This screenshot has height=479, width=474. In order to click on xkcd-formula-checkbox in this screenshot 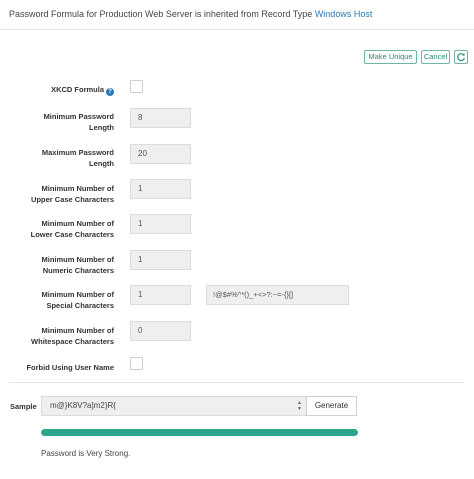, I will do `click(136, 86)`.